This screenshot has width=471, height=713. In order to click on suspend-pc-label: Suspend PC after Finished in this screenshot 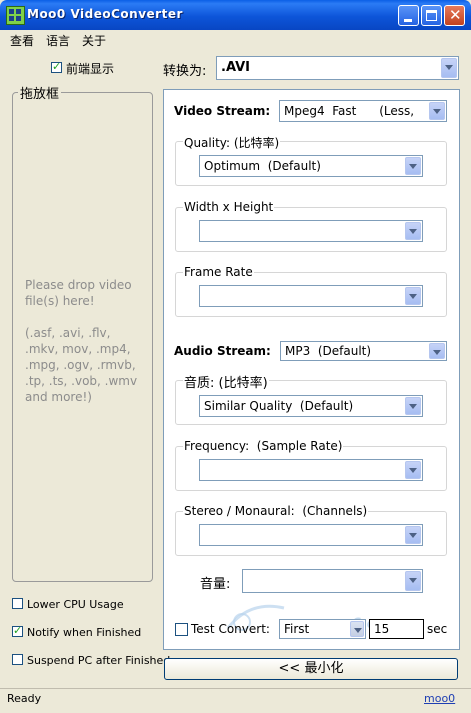, I will do `click(99, 660)`.